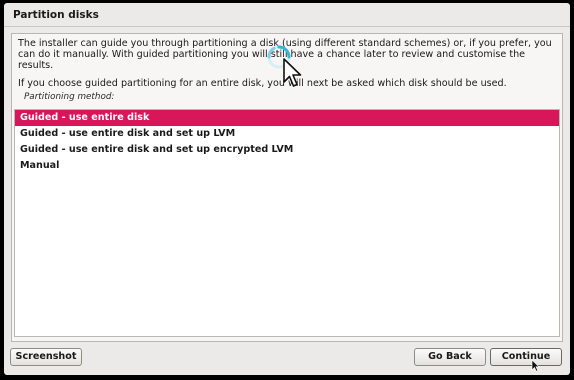 This screenshot has height=380, width=574. Describe the element at coordinates (287, 134) in the screenshot. I see `option-guided-lvm: Guided - use entire disk and set up LVM` at that location.